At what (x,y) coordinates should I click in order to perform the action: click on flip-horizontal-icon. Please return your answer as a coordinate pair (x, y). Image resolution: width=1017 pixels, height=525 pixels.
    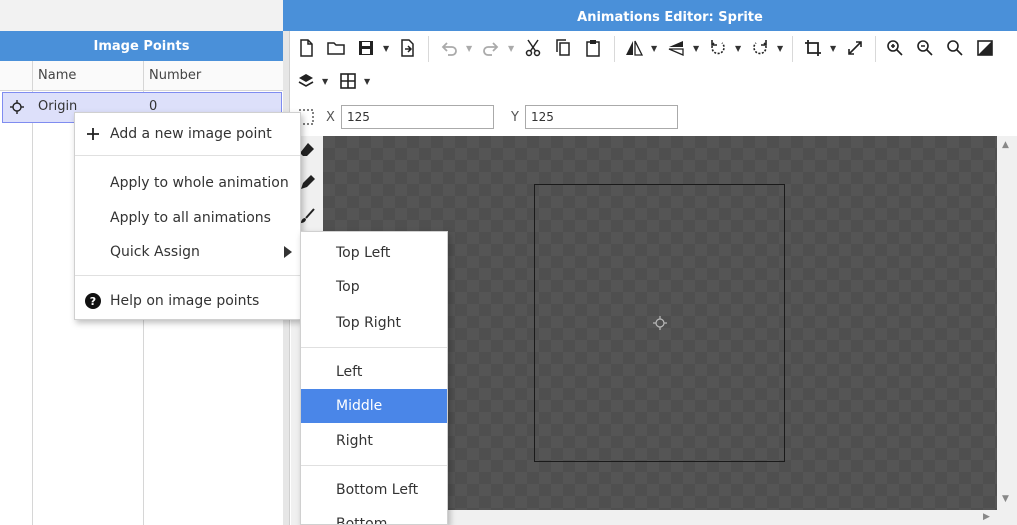
    Looking at the image, I should click on (634, 48).